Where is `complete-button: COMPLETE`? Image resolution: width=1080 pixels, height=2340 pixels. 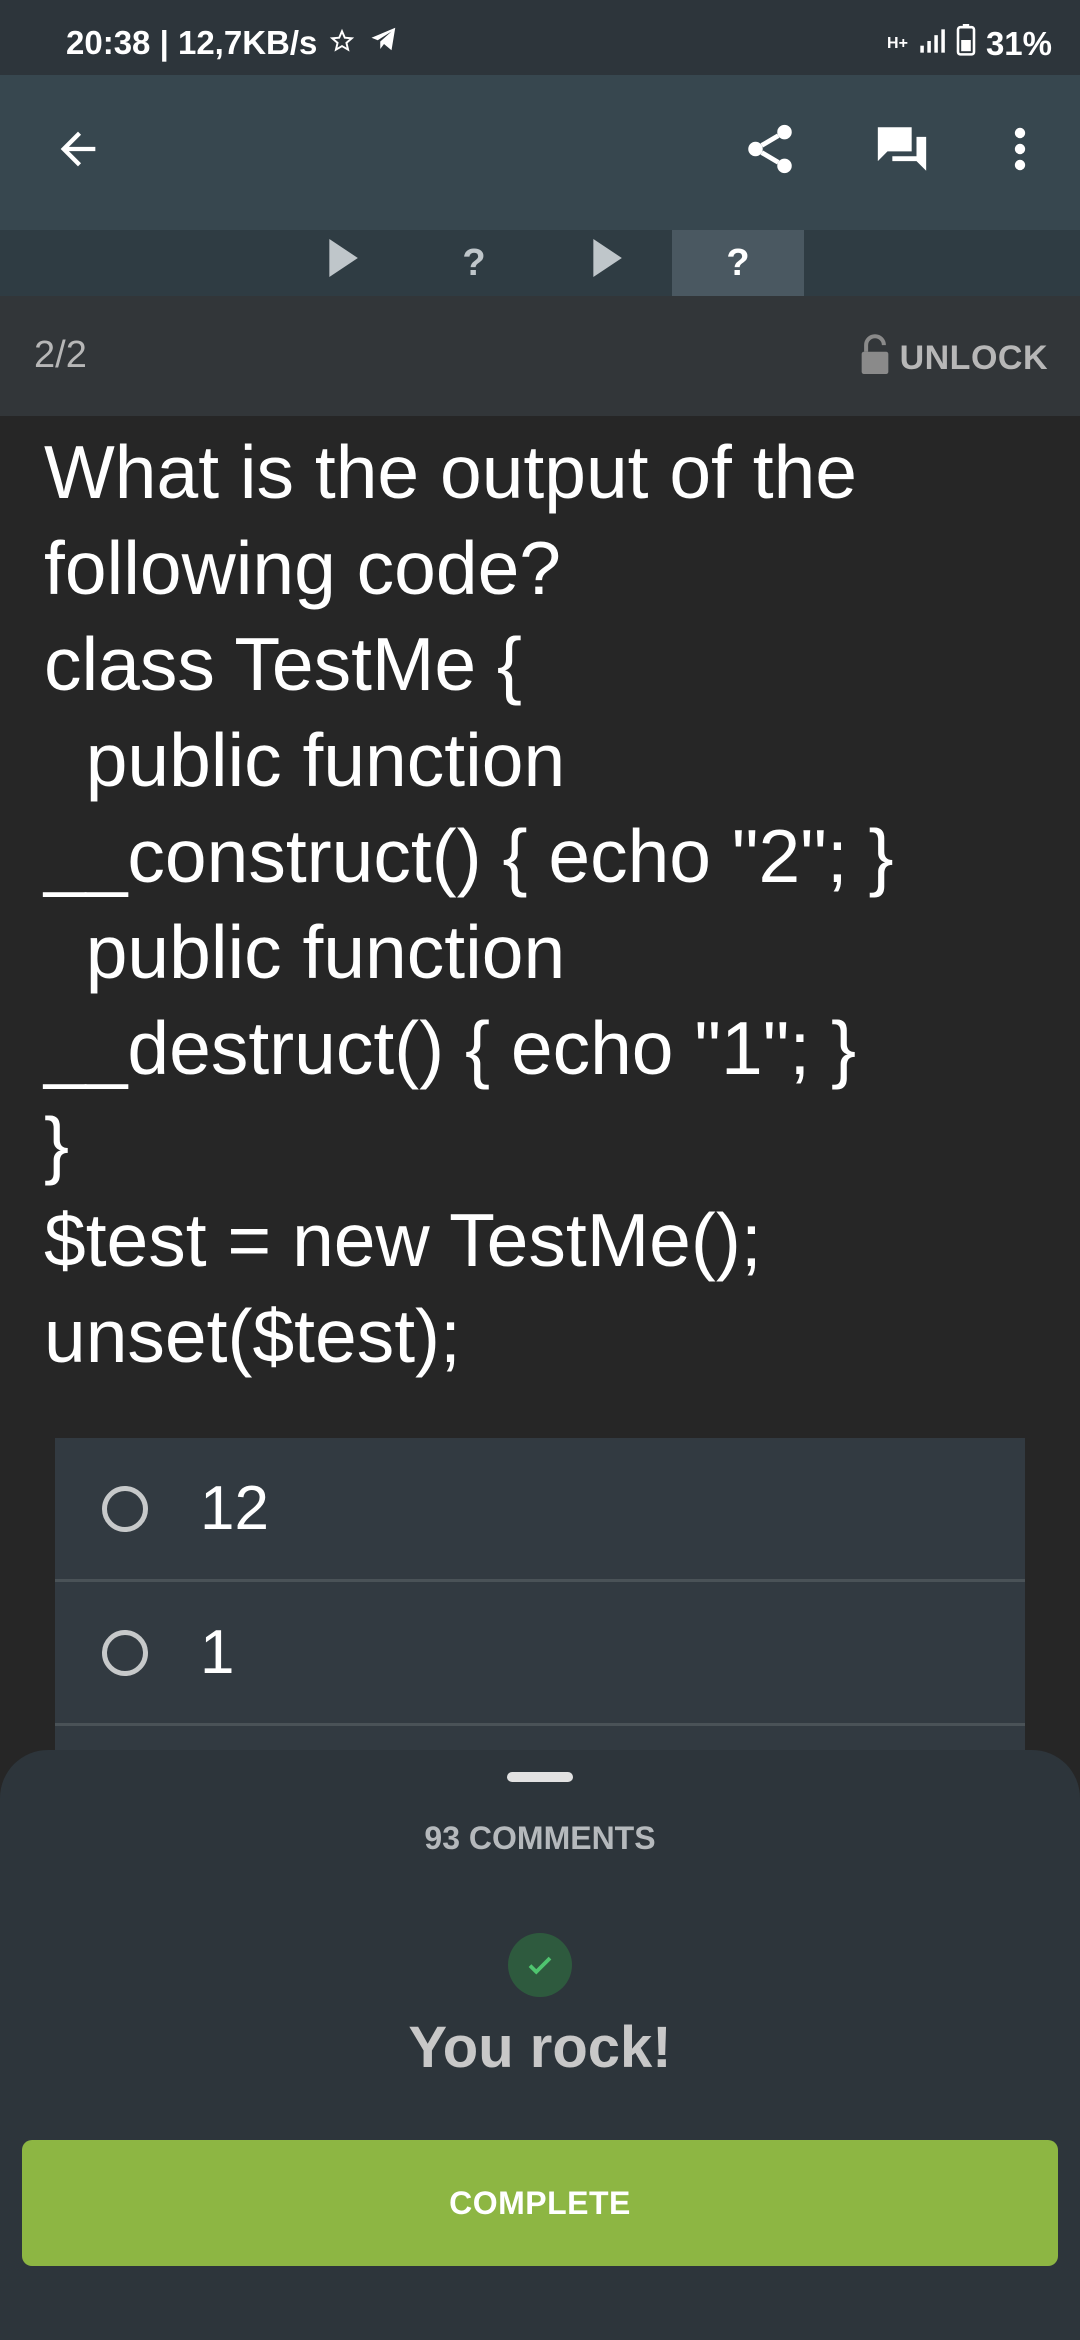 complete-button: COMPLETE is located at coordinates (540, 2203).